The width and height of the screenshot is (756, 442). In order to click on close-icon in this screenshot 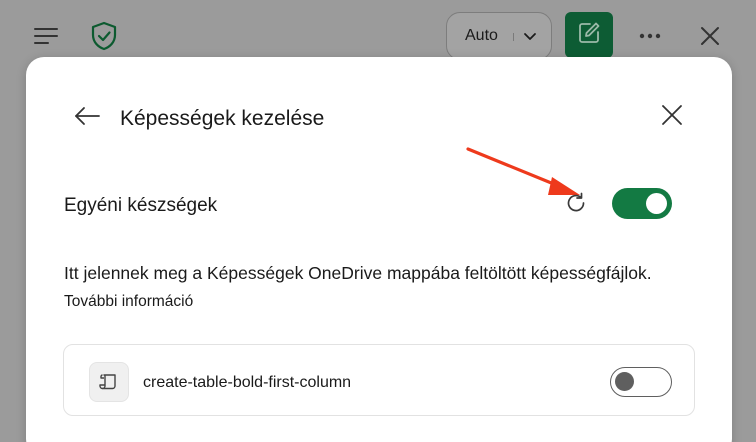, I will do `click(672, 117)`.